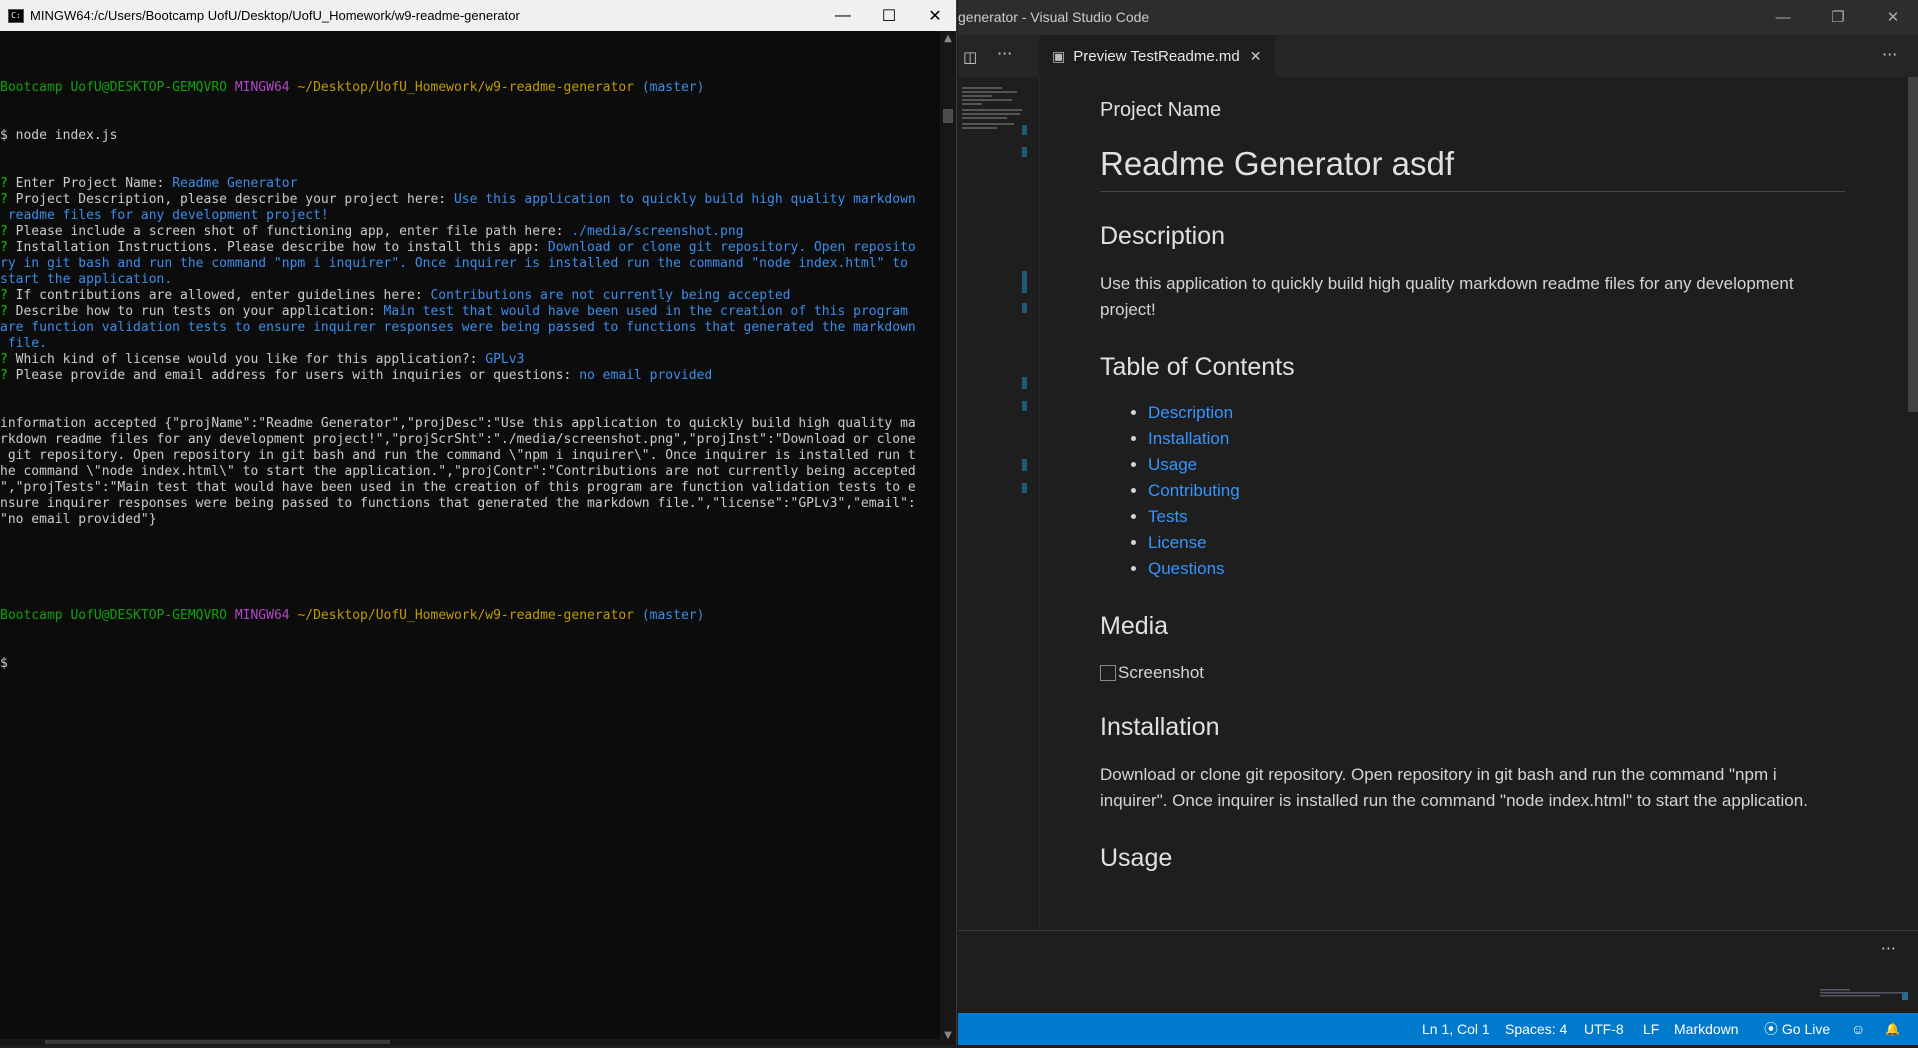  I want to click on go-live-button: ⦿ Go Live, so click(1797, 1029).